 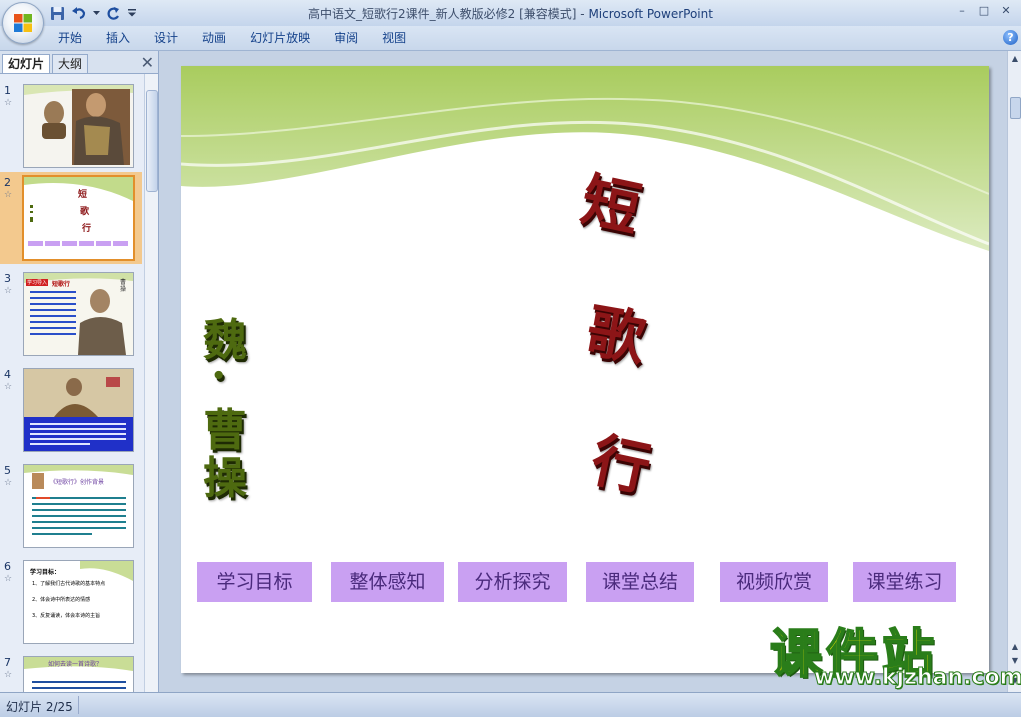 I want to click on maximize-button: □, so click(x=984, y=10).